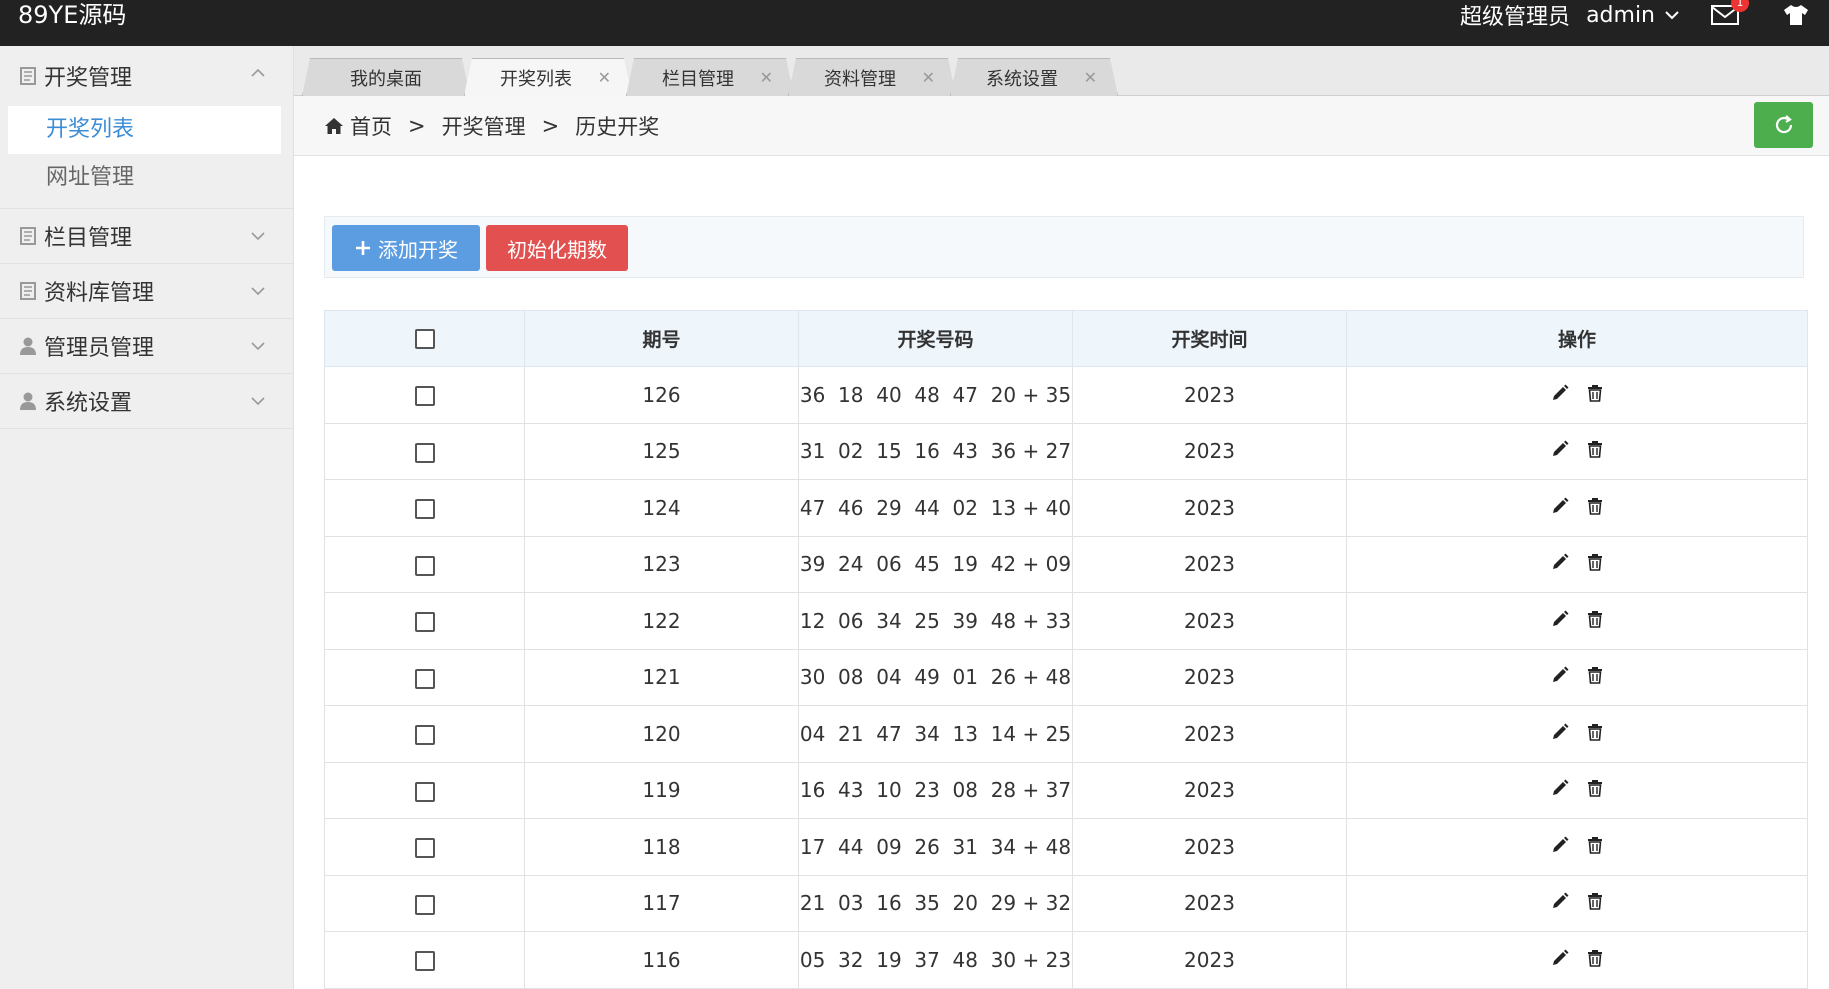  What do you see at coordinates (99, 293) in the screenshot?
I see `sidebar-item-label: 资料库管理` at bounding box center [99, 293].